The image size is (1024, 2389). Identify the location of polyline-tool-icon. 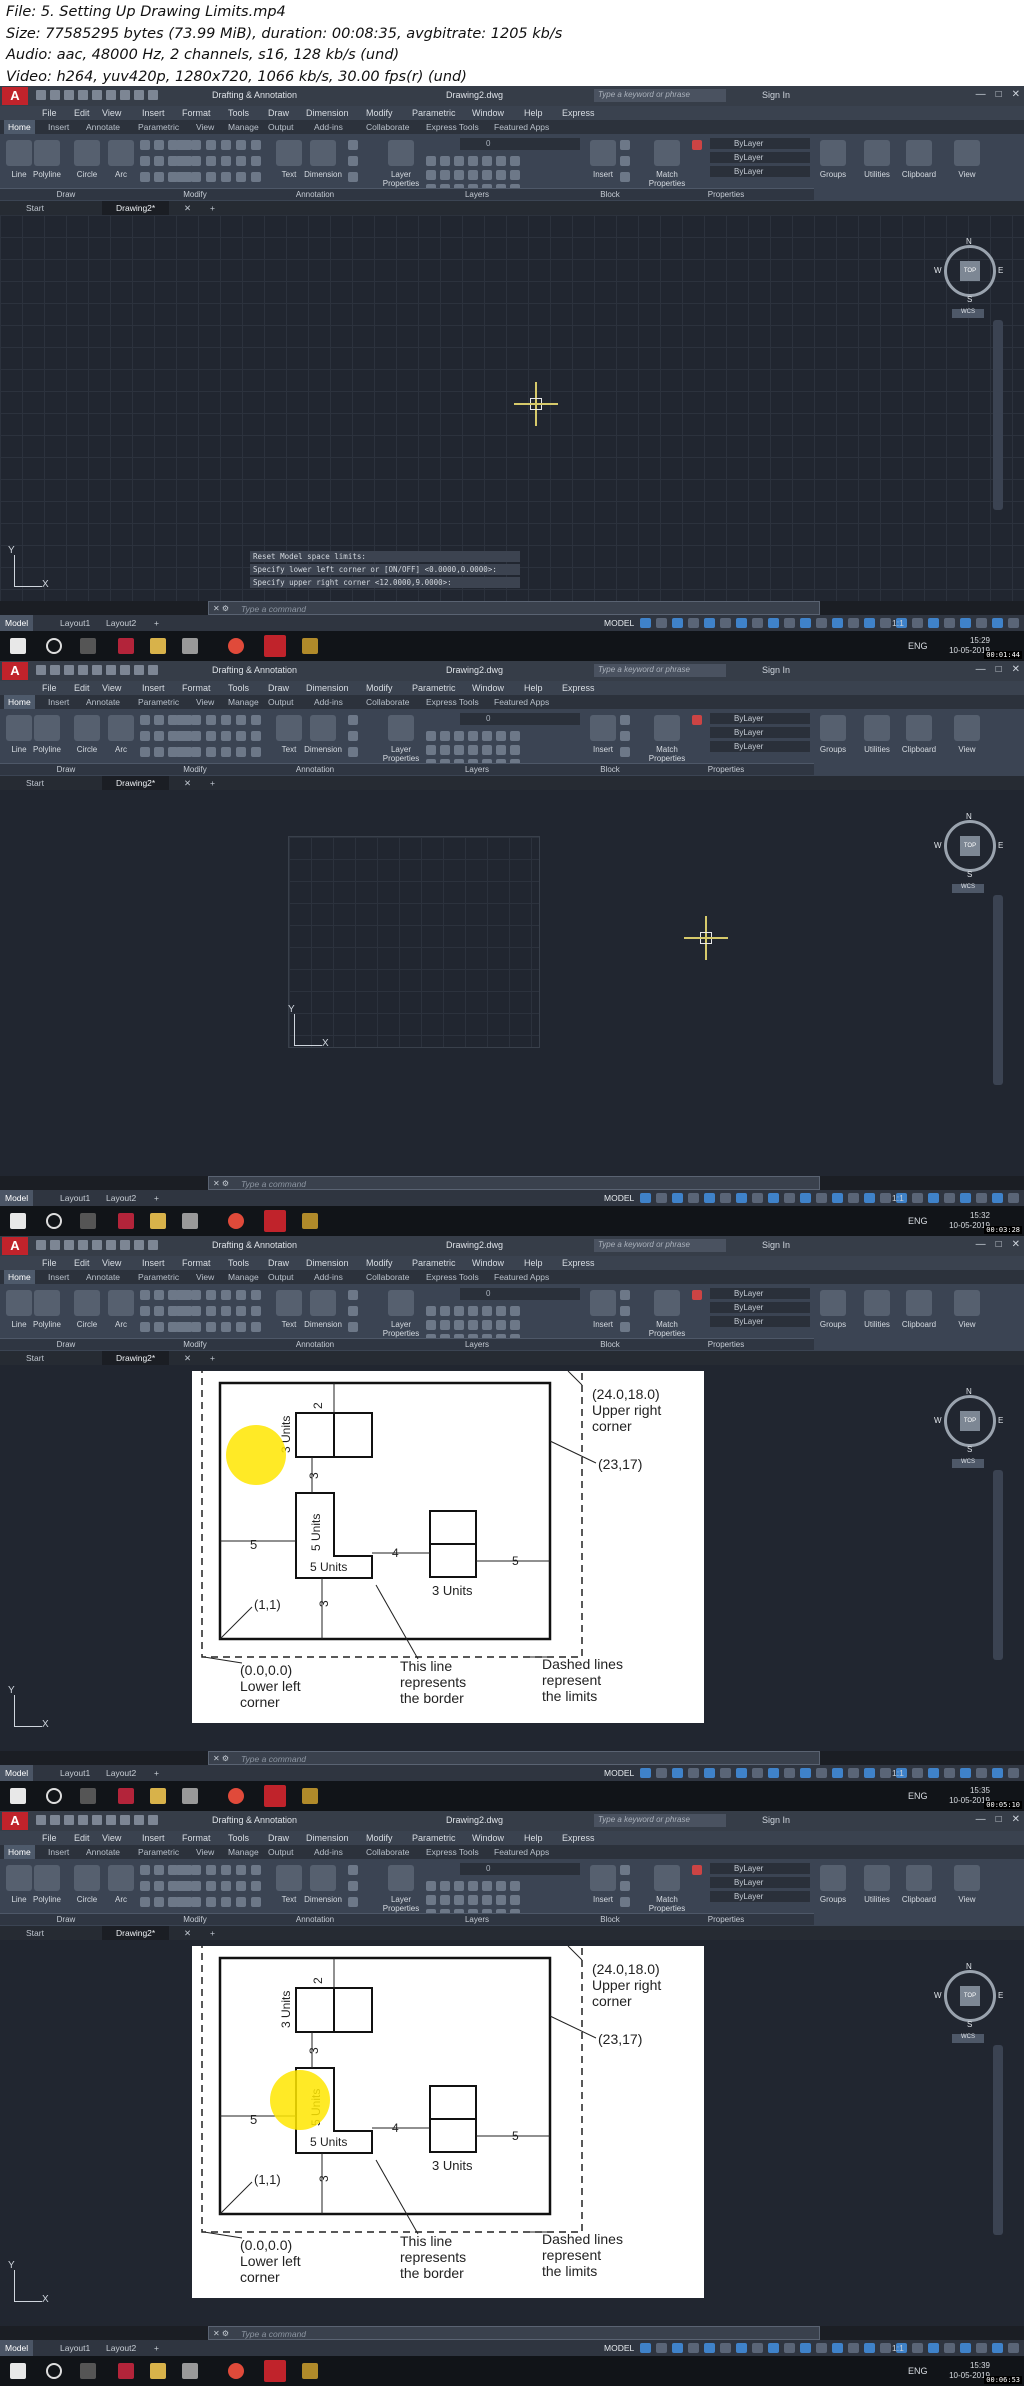
(47, 1878).